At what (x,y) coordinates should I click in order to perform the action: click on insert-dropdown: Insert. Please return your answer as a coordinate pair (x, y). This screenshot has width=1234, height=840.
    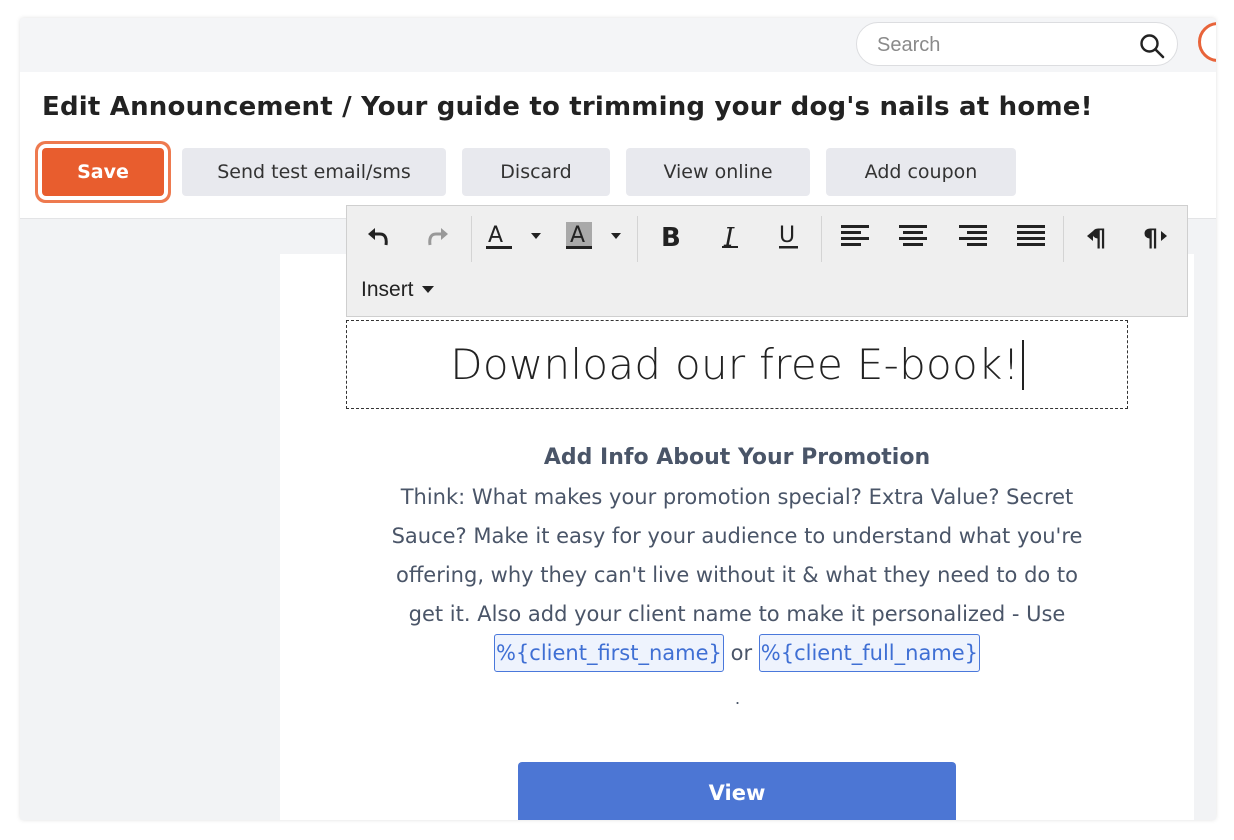
    Looking at the image, I should click on (397, 290).